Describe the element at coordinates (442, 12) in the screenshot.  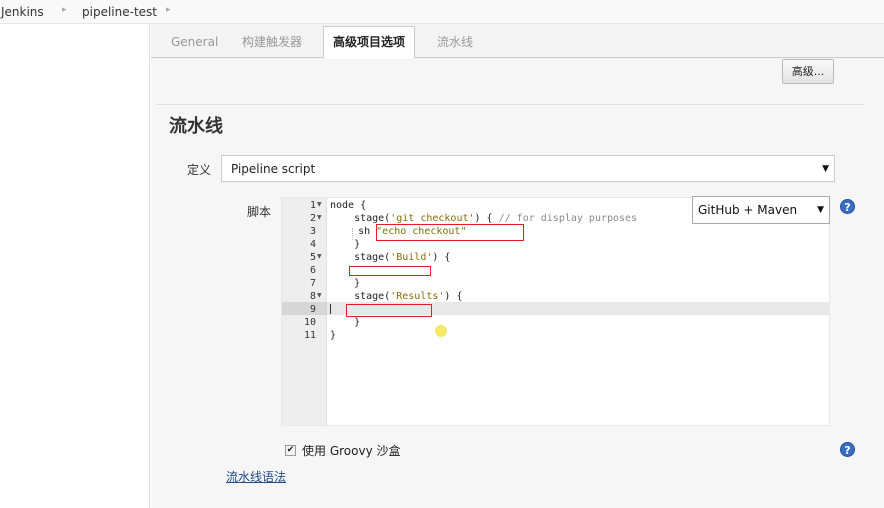
I see `breadcrumb: Jenkins ▸ pipeline-test ▸` at that location.